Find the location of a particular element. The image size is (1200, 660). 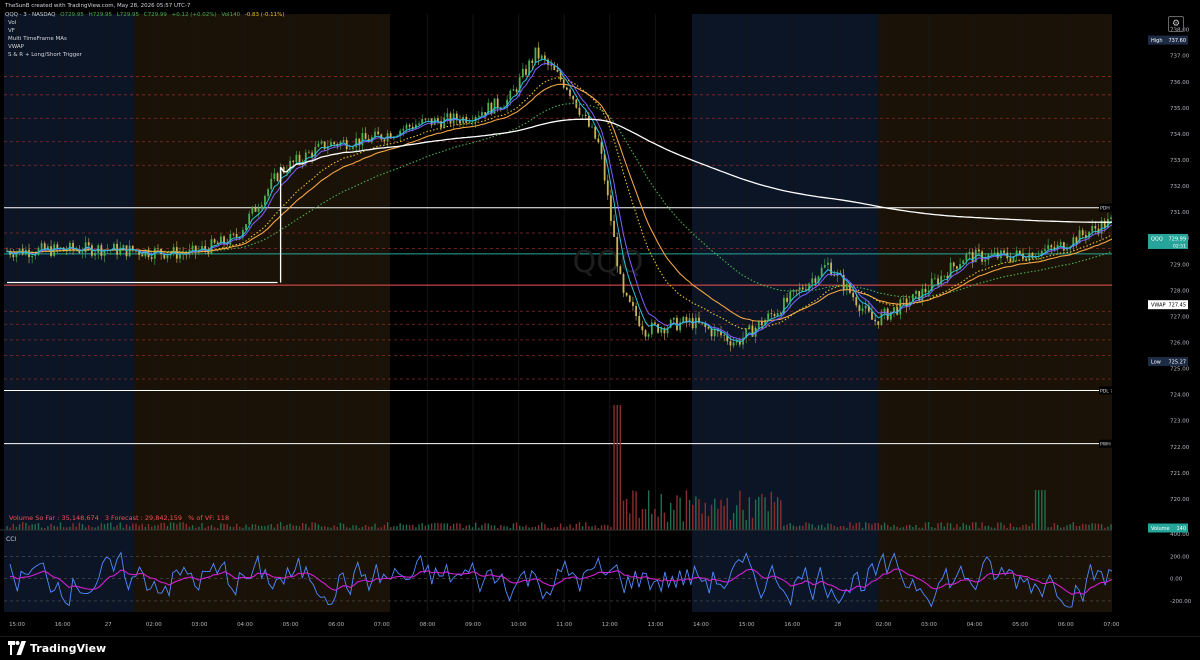

volume-forecast-pct: % of VF: 118 is located at coordinates (209, 518).